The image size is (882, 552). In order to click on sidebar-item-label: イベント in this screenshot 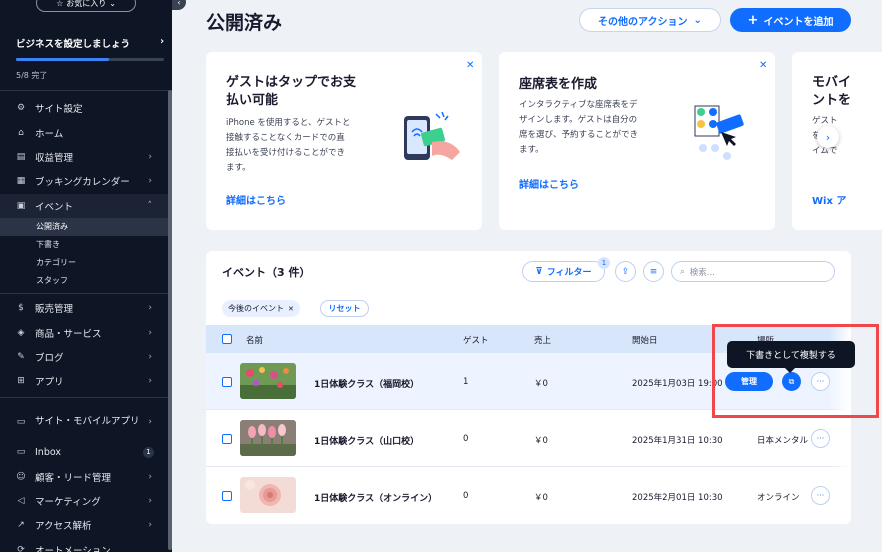, I will do `click(54, 207)`.